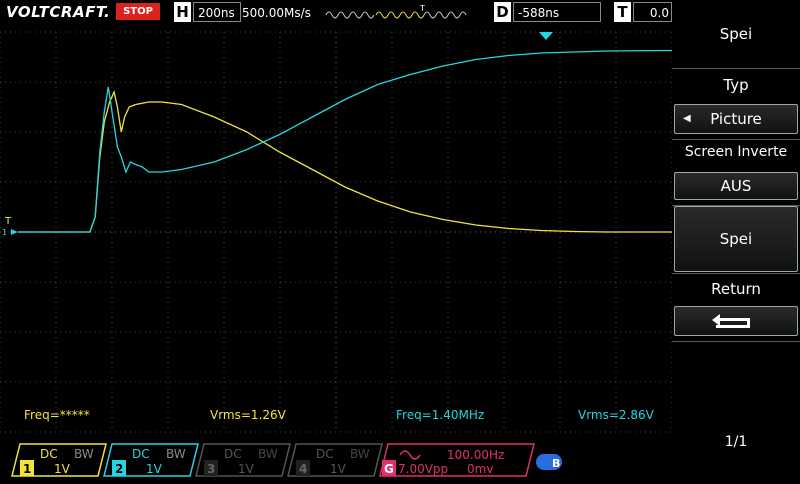 The width and height of the screenshot is (800, 484). What do you see at coordinates (622, 12) in the screenshot?
I see `trigger-level-label: T` at bounding box center [622, 12].